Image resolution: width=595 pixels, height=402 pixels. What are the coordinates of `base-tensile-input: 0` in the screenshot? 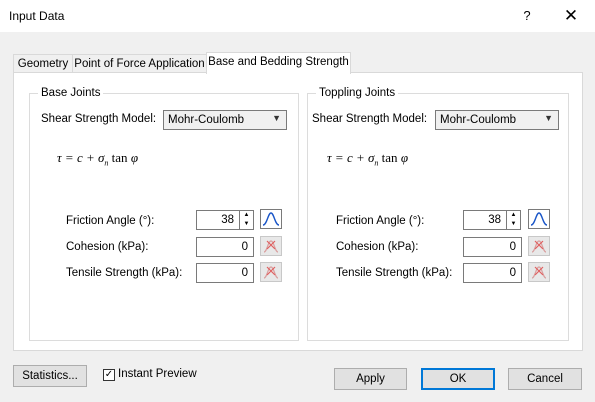 It's located at (225, 273).